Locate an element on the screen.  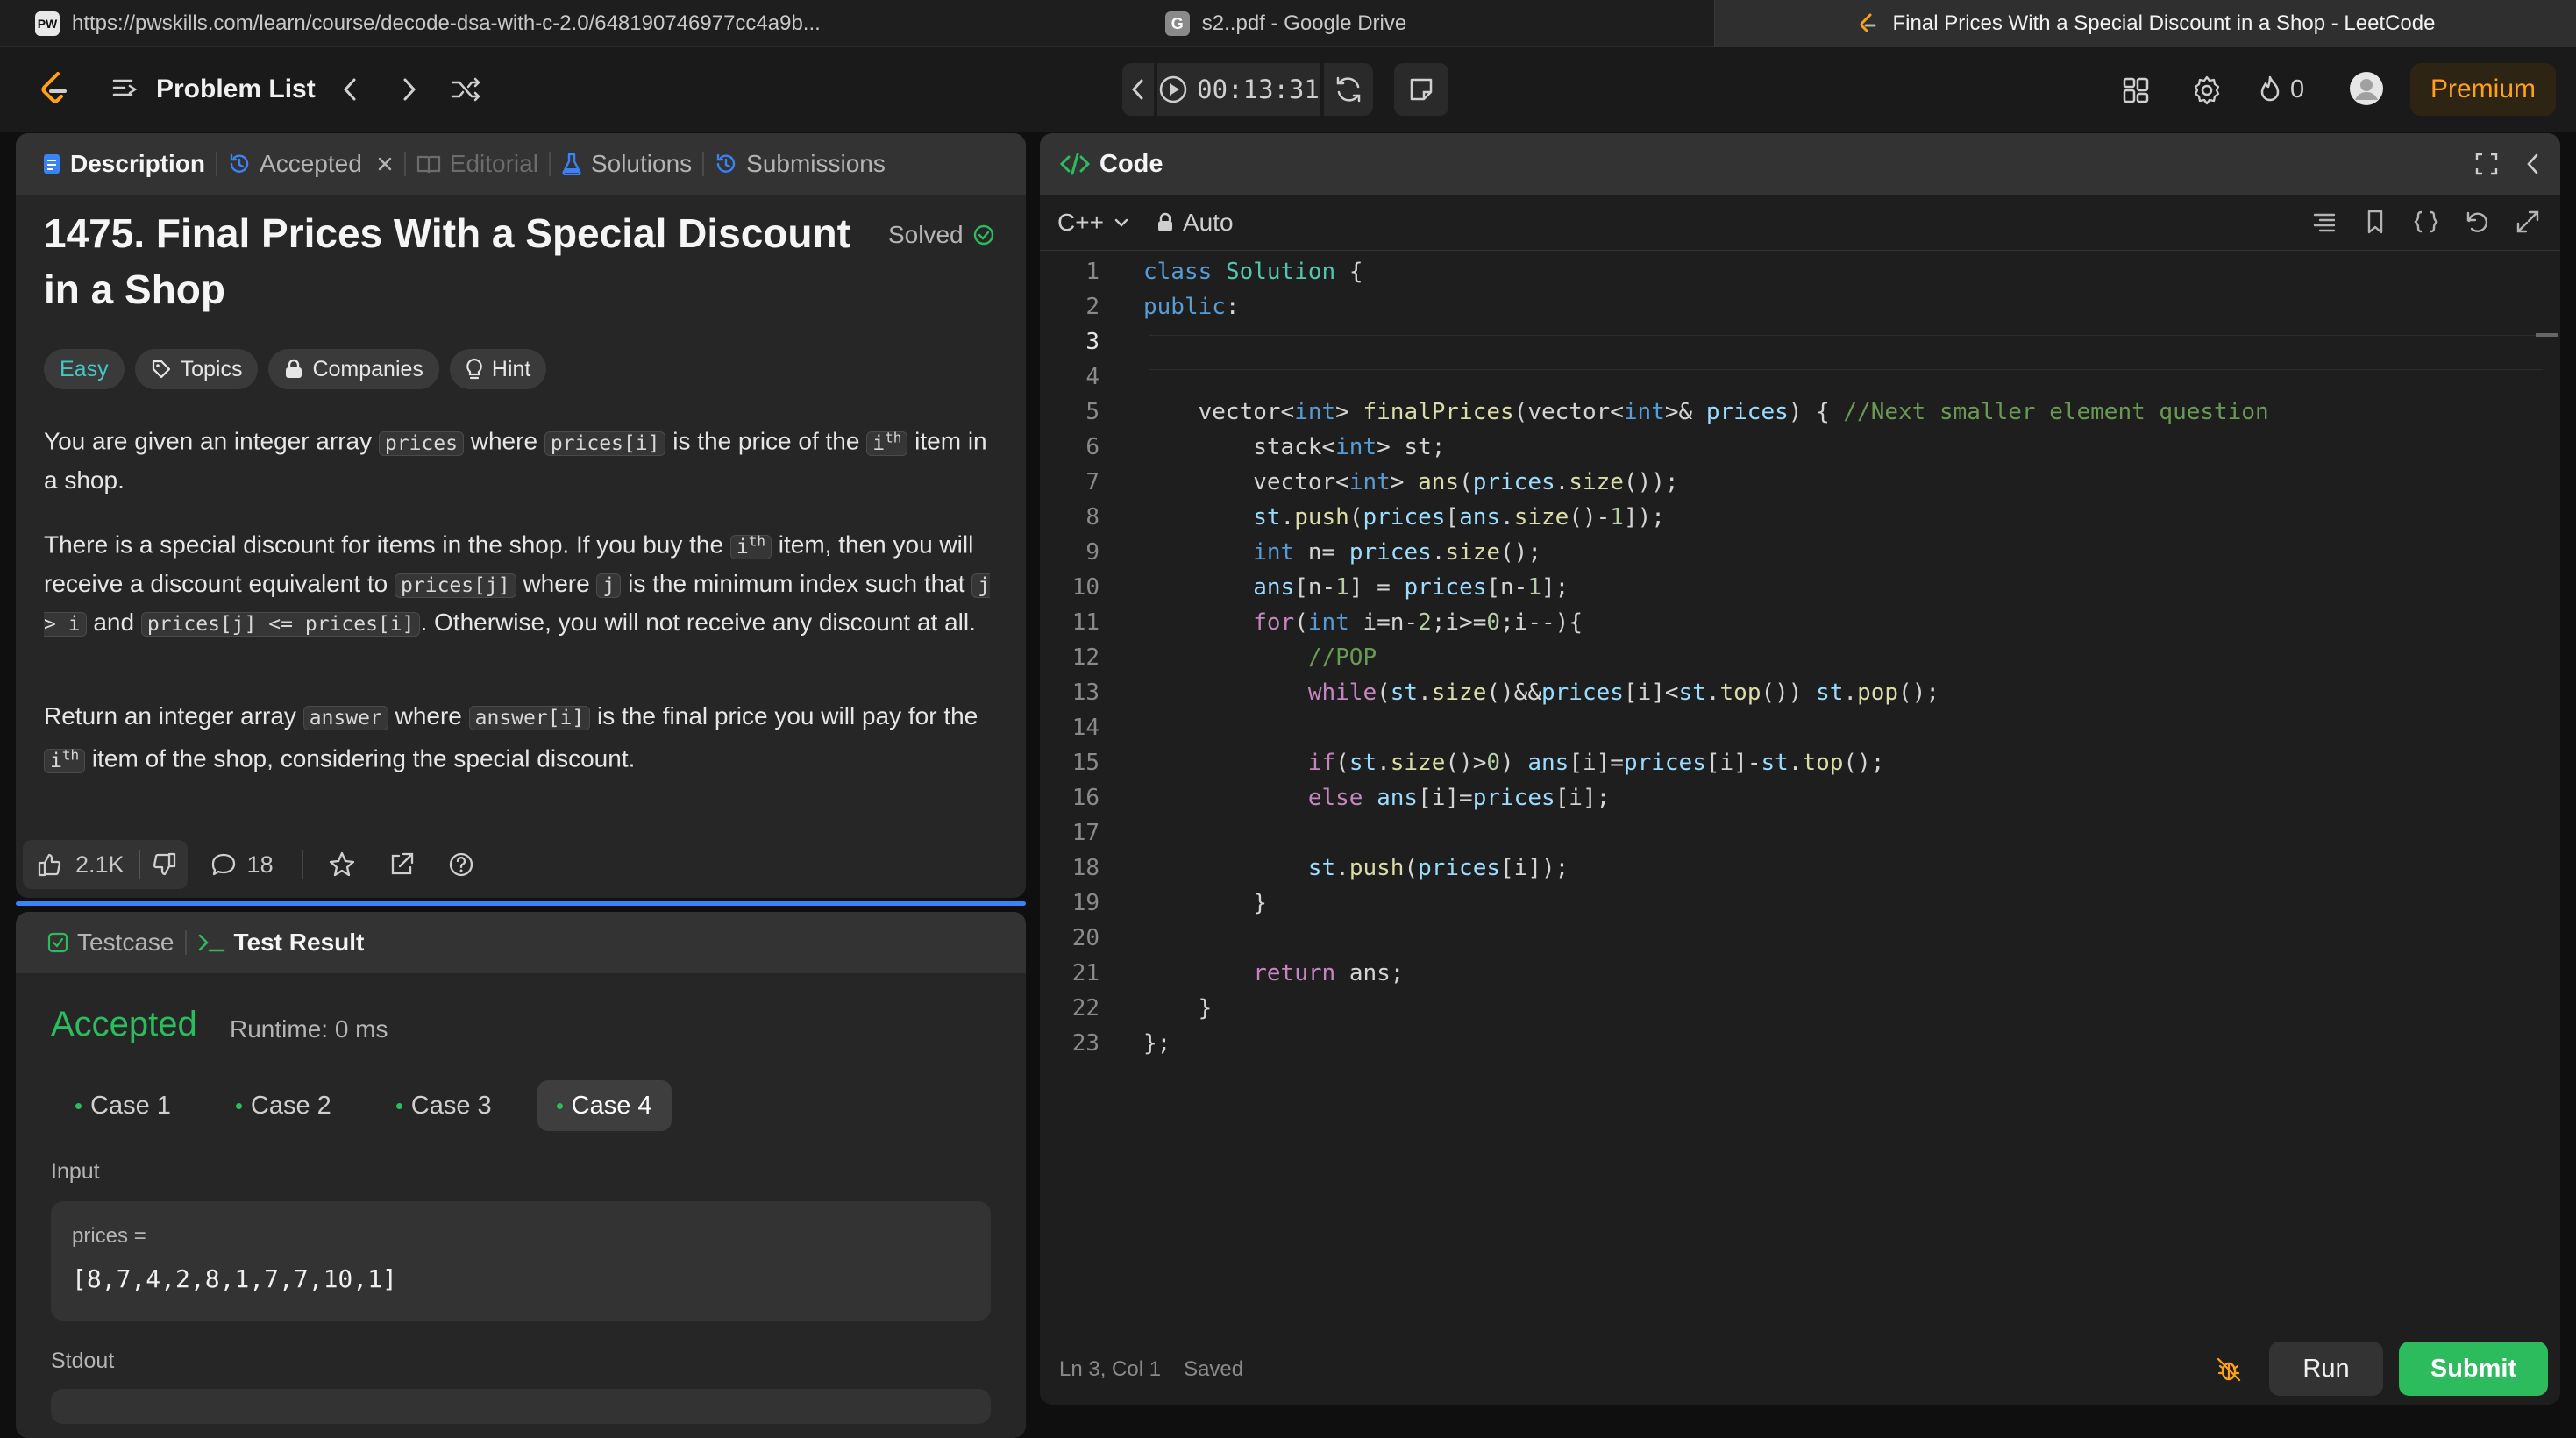
tab-description: Description is located at coordinates (124, 164).